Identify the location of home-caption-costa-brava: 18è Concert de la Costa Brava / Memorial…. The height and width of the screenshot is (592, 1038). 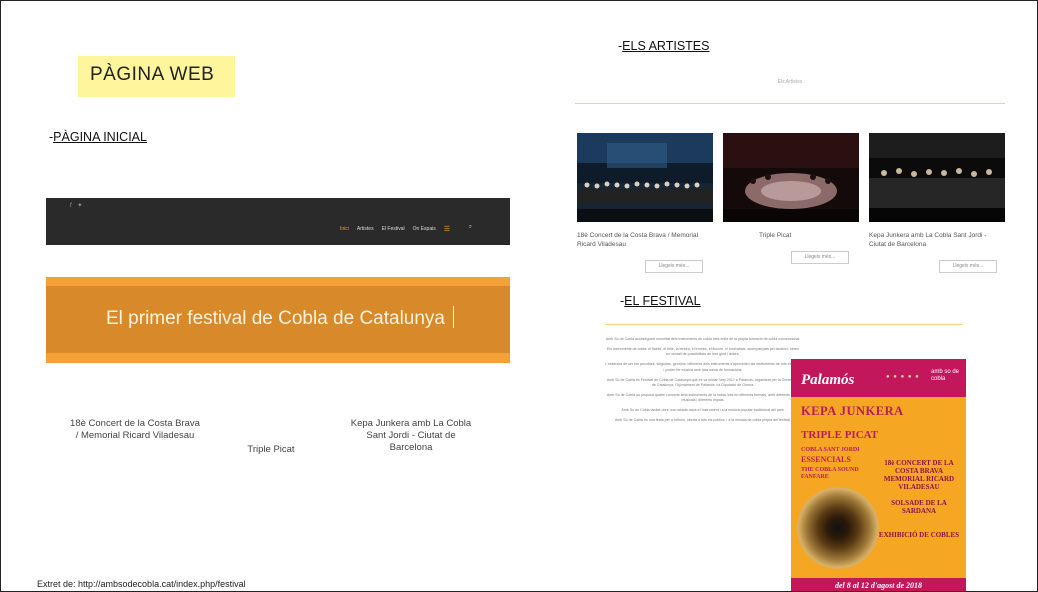
(135, 430).